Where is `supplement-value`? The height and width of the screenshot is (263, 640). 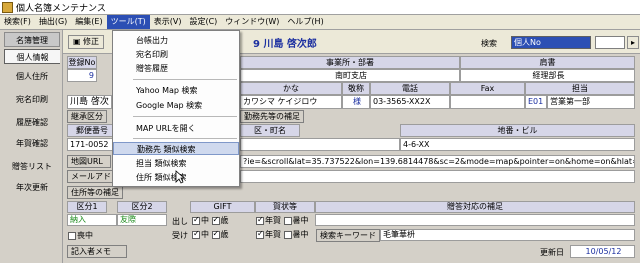
supplement-value is located at coordinates (475, 220).